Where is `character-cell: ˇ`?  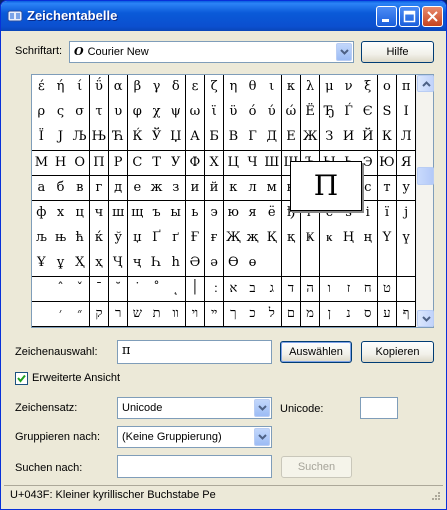 character-cell: ˇ is located at coordinates (80, 289).